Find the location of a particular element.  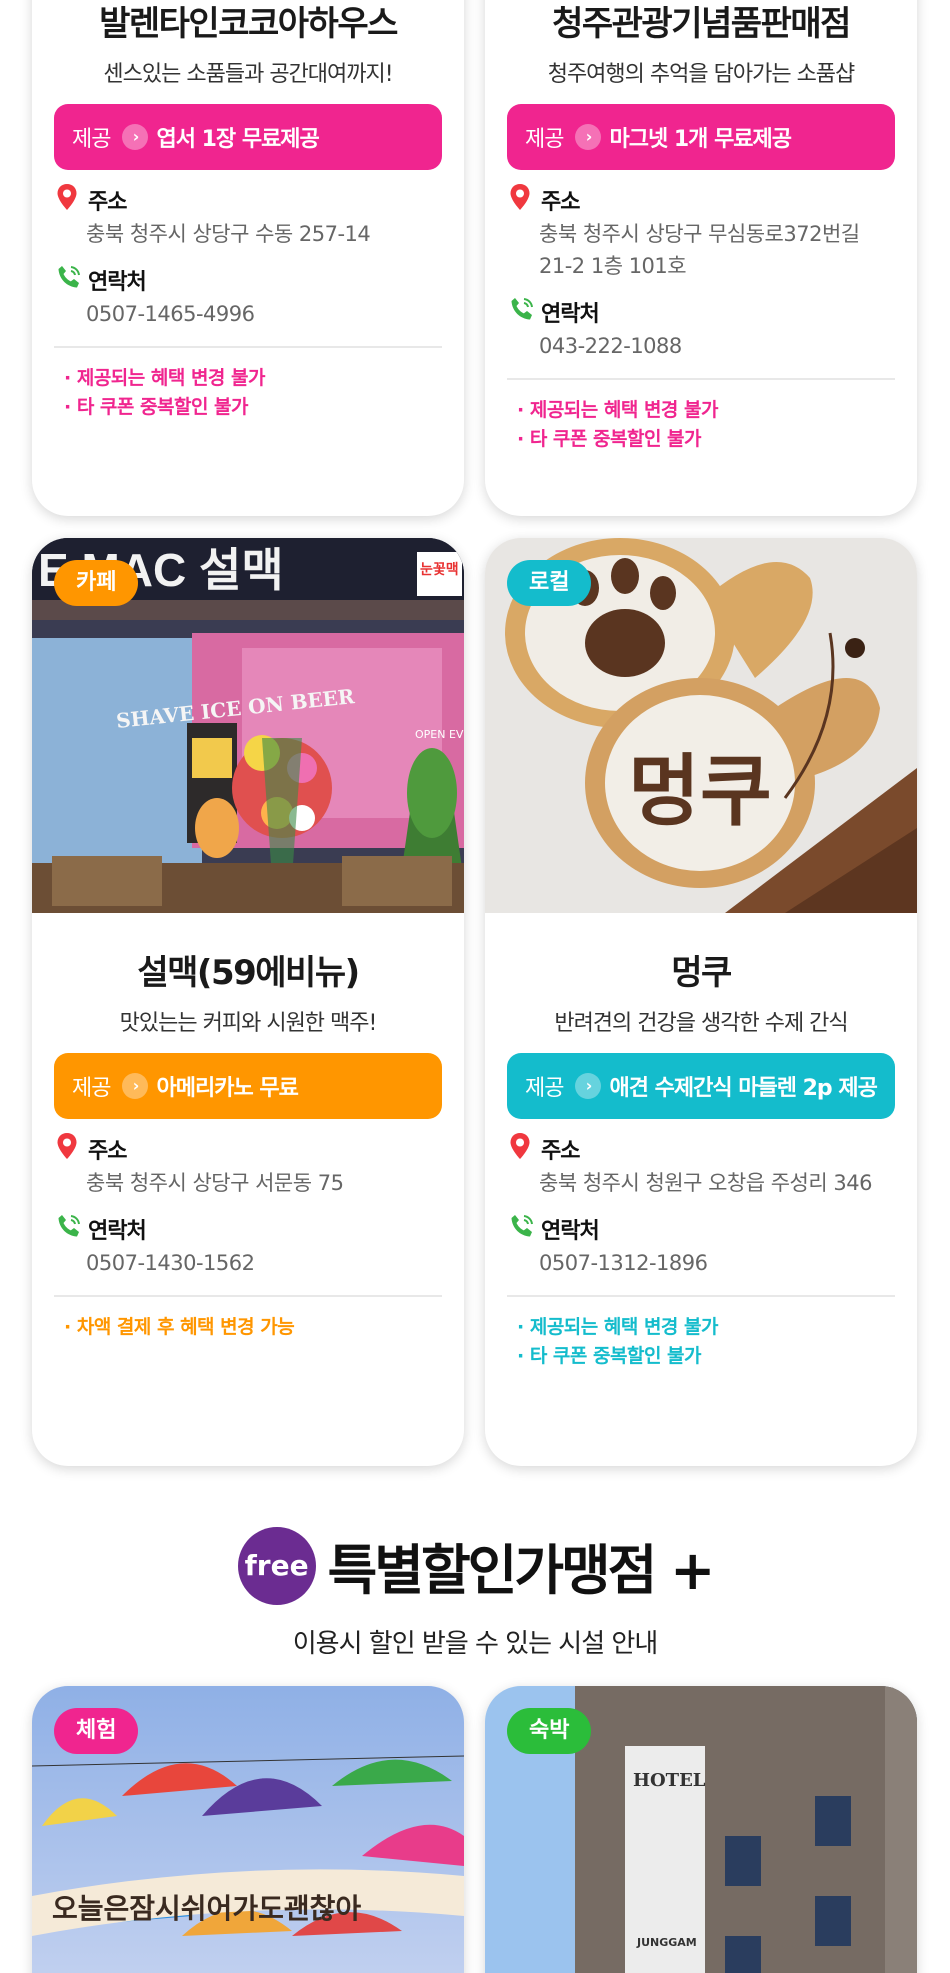

note-item: · 차액 결제 후 혜택 변경 가능 is located at coordinates (179, 1327).